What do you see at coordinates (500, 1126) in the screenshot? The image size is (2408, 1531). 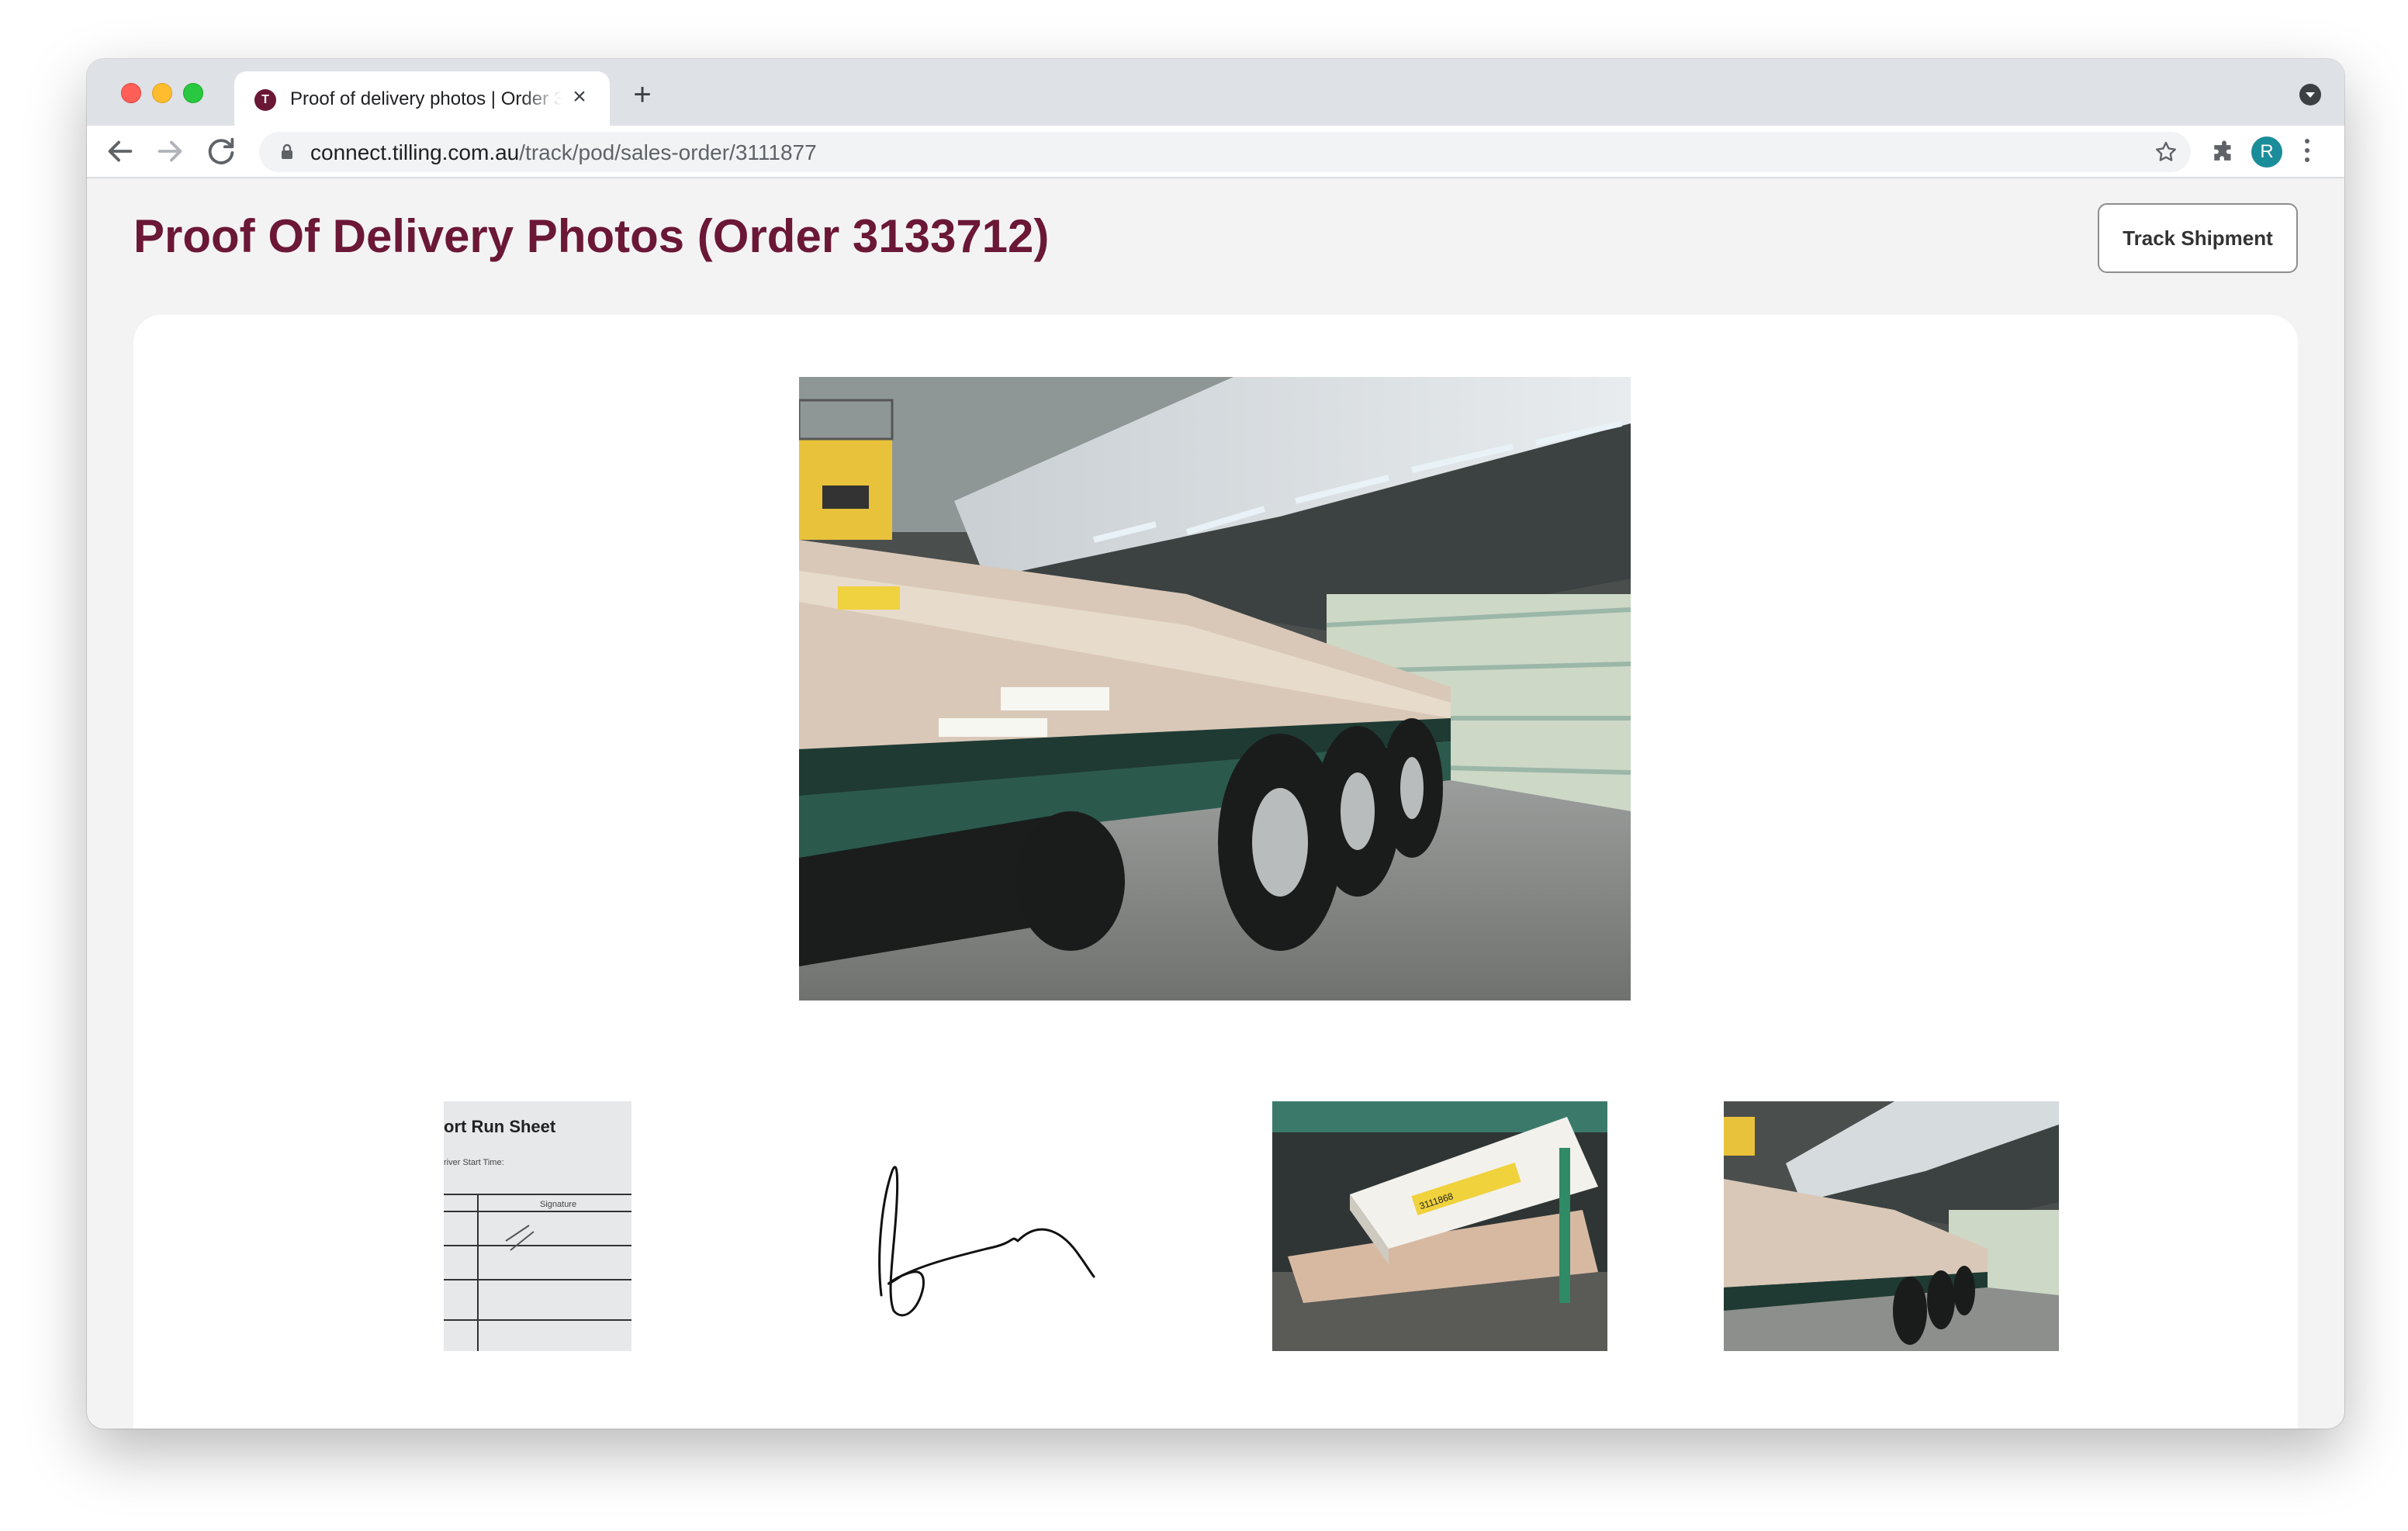 I see `run-sheet-heading: ort Run Sheet` at bounding box center [500, 1126].